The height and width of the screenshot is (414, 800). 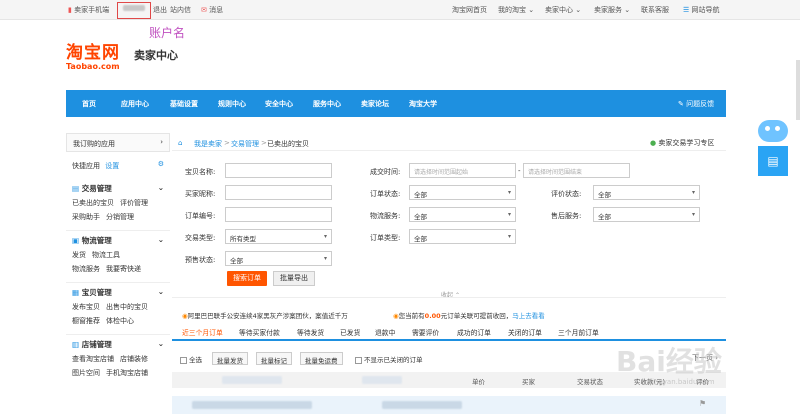 What do you see at coordinates (563, 10) in the screenshot?
I see `seller-center-link: 卖家中心 ⌄` at bounding box center [563, 10].